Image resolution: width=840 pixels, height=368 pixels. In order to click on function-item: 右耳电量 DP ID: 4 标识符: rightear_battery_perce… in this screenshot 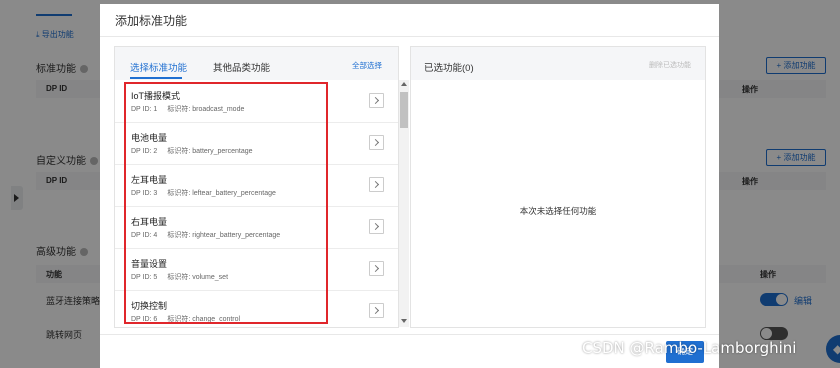, I will do `click(256, 227)`.